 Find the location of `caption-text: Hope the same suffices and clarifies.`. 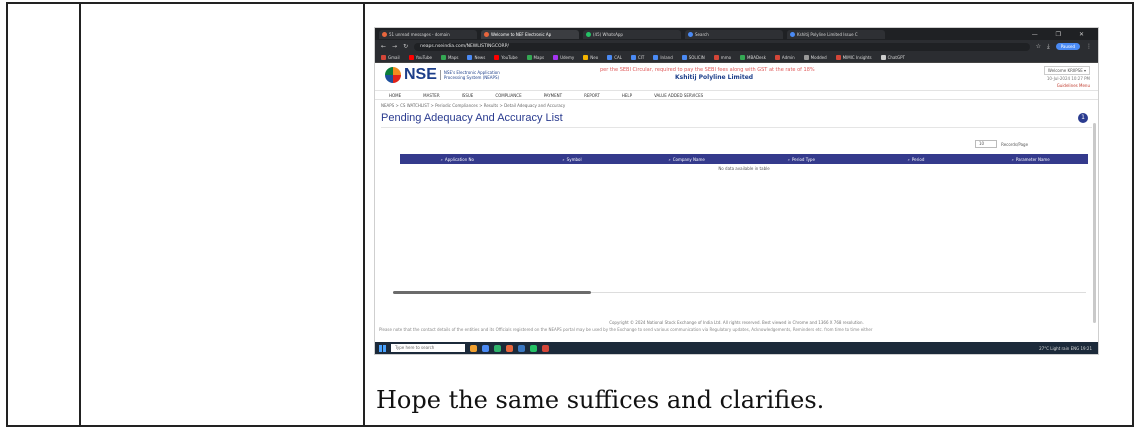

caption-text: Hope the same suffices and clarifies. is located at coordinates (600, 400).